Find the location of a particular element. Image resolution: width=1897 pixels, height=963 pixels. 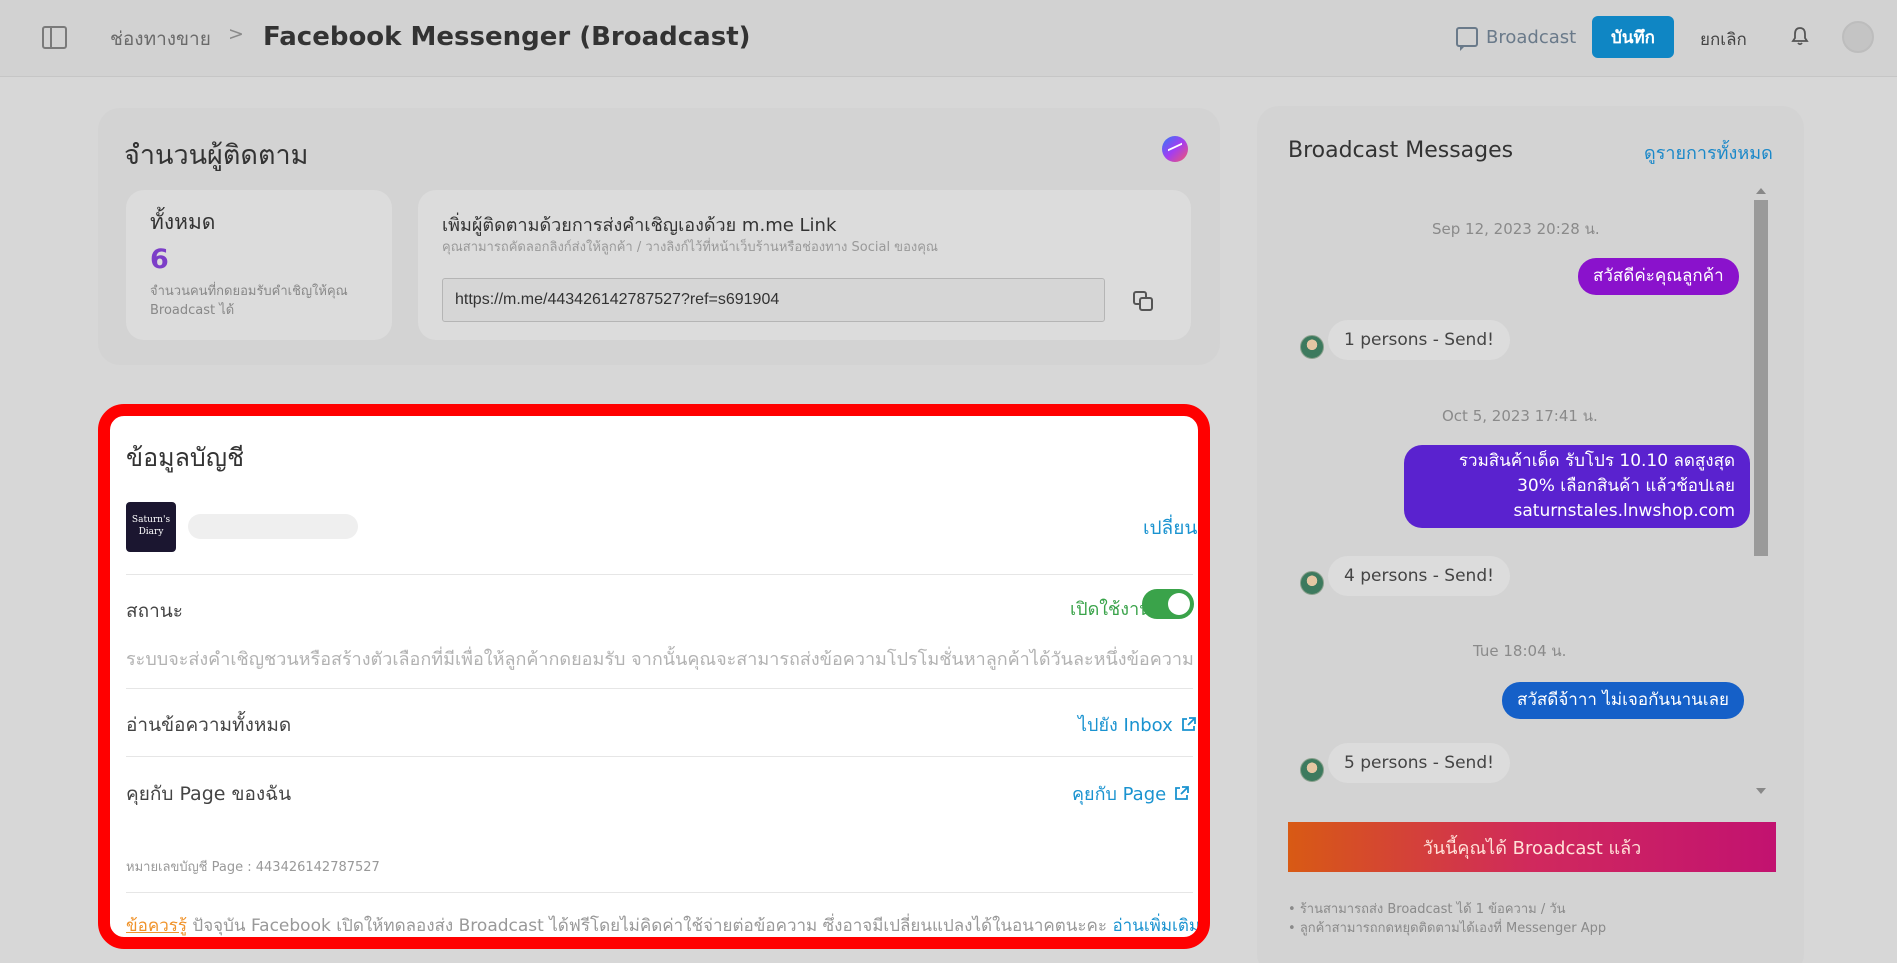

scroll-up-arrow-icon is located at coordinates (1761, 191).